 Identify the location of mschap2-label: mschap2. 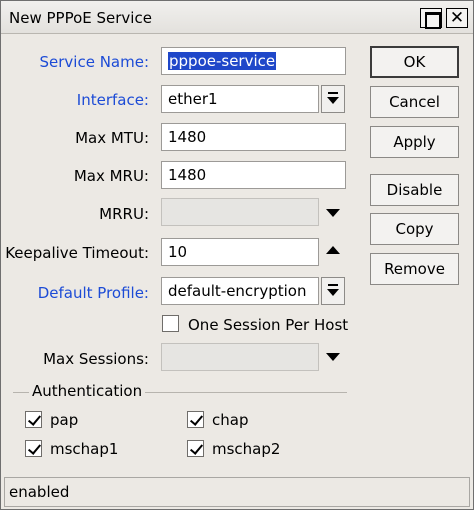
(246, 449).